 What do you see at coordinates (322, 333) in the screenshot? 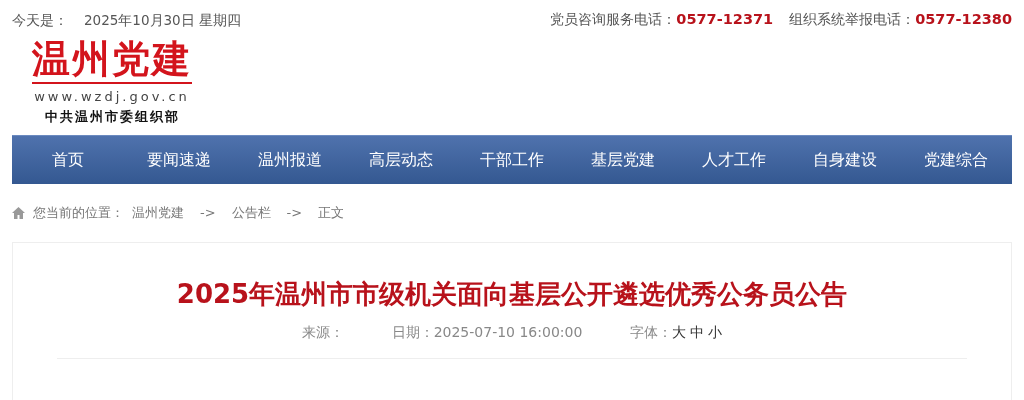
I see `source-label: 来源：` at bounding box center [322, 333].